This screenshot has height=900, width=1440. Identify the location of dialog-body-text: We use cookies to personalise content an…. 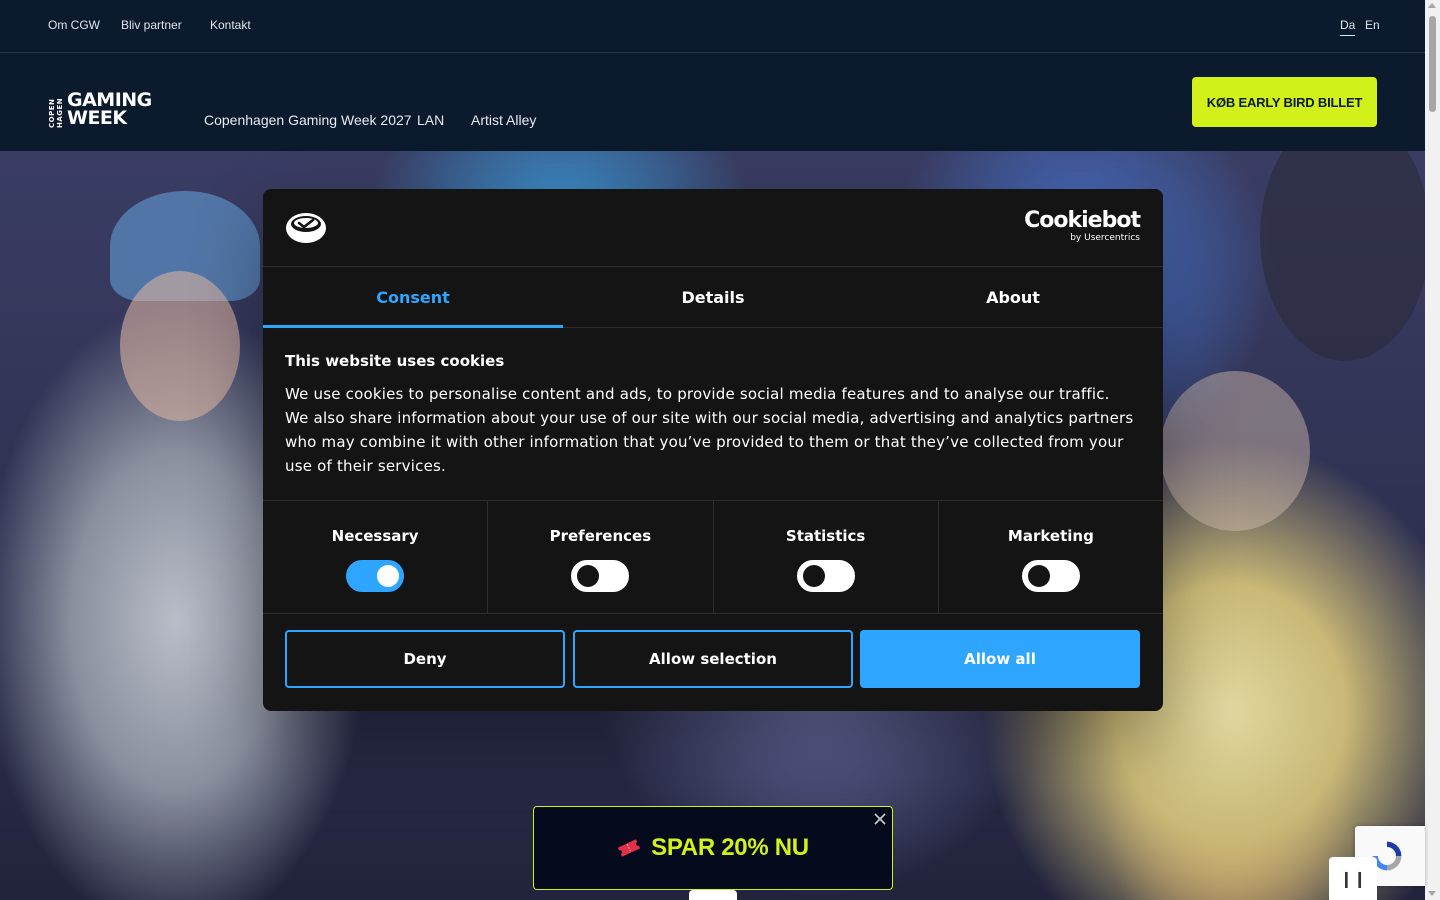
(709, 430).